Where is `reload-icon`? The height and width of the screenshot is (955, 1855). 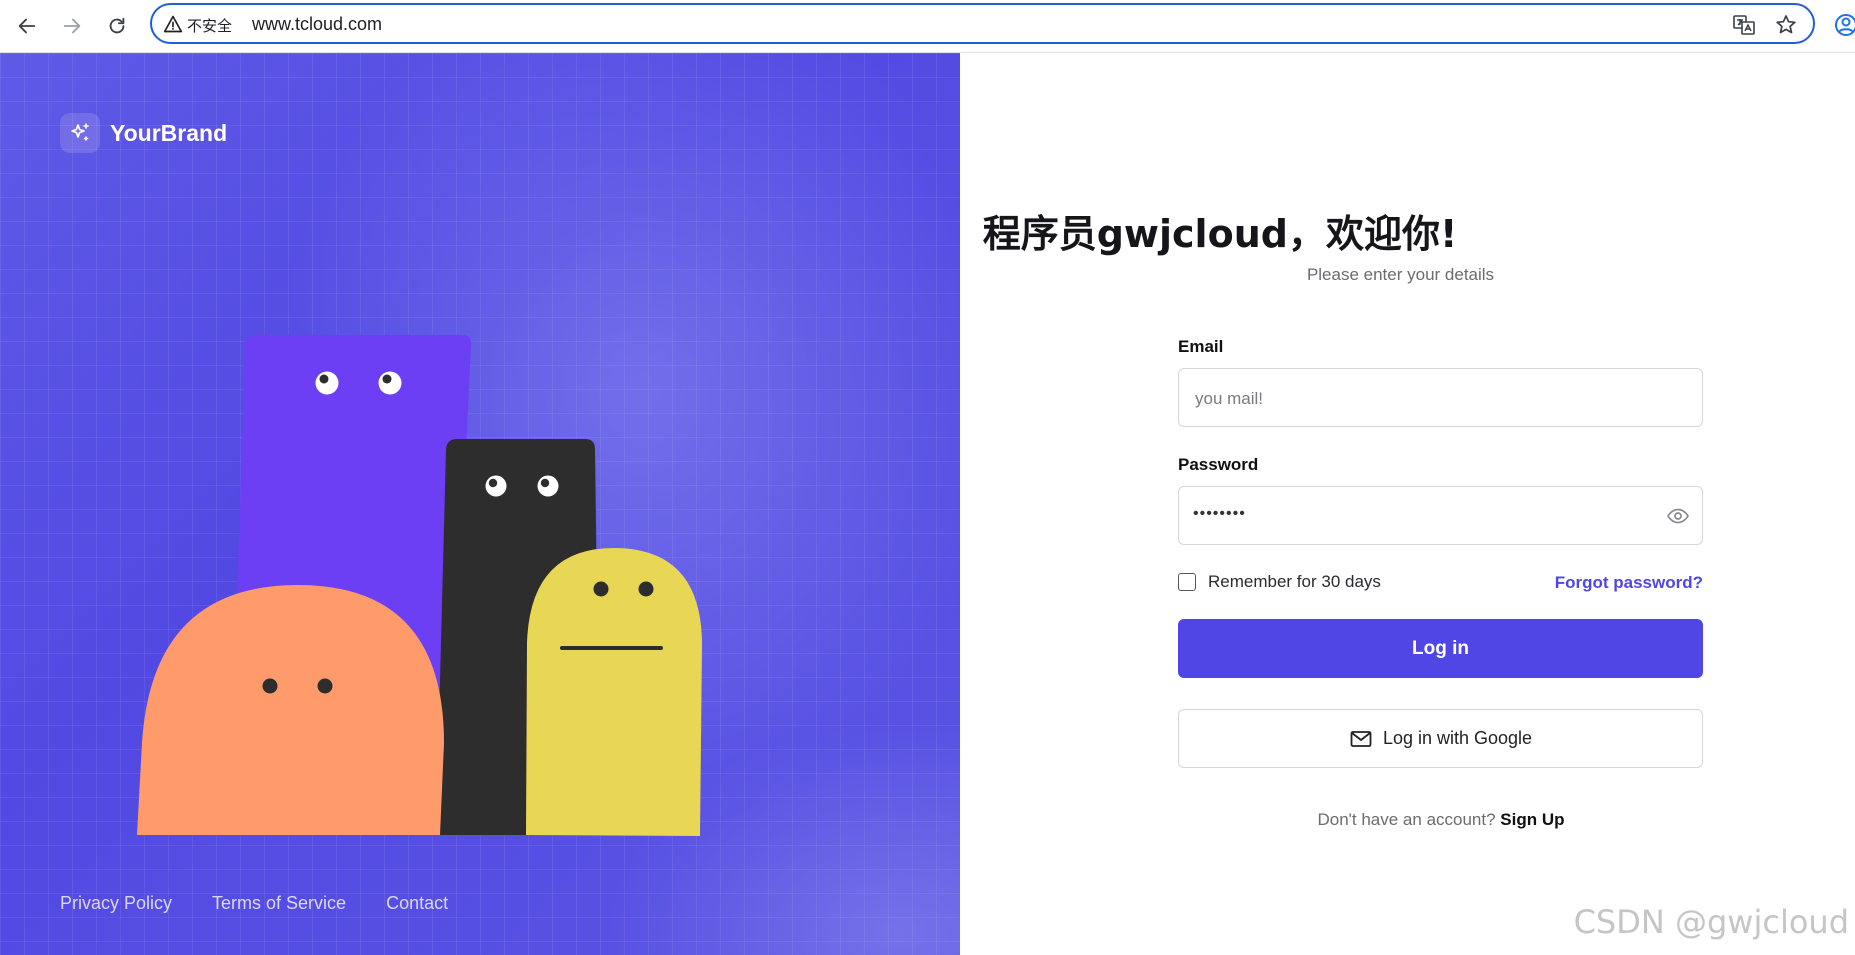
reload-icon is located at coordinates (117, 25).